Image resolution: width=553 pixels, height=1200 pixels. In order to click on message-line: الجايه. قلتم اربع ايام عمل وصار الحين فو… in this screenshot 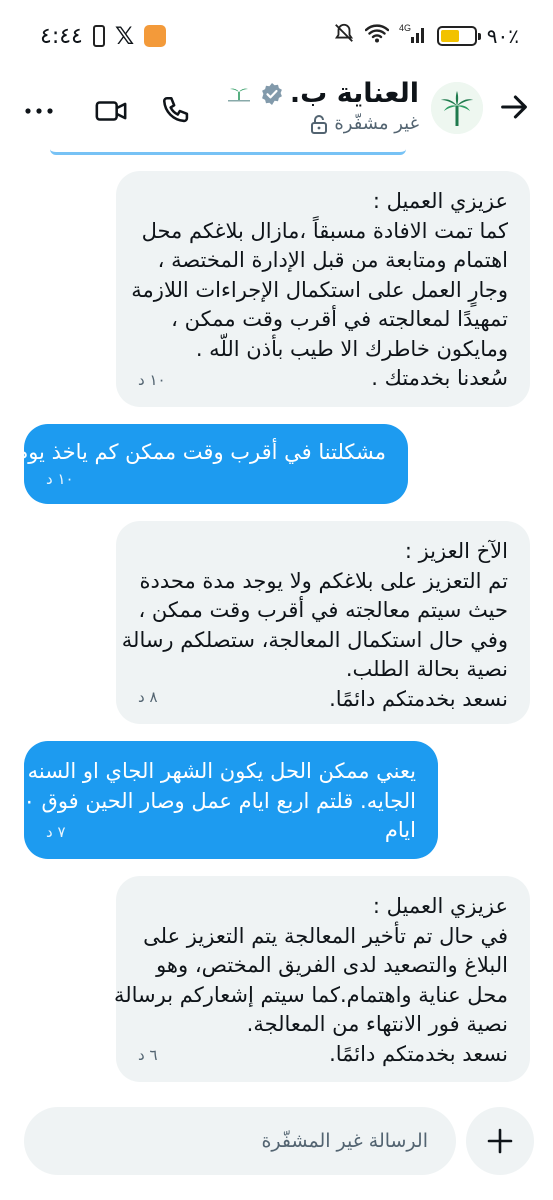, I will do `click(214, 800)`.